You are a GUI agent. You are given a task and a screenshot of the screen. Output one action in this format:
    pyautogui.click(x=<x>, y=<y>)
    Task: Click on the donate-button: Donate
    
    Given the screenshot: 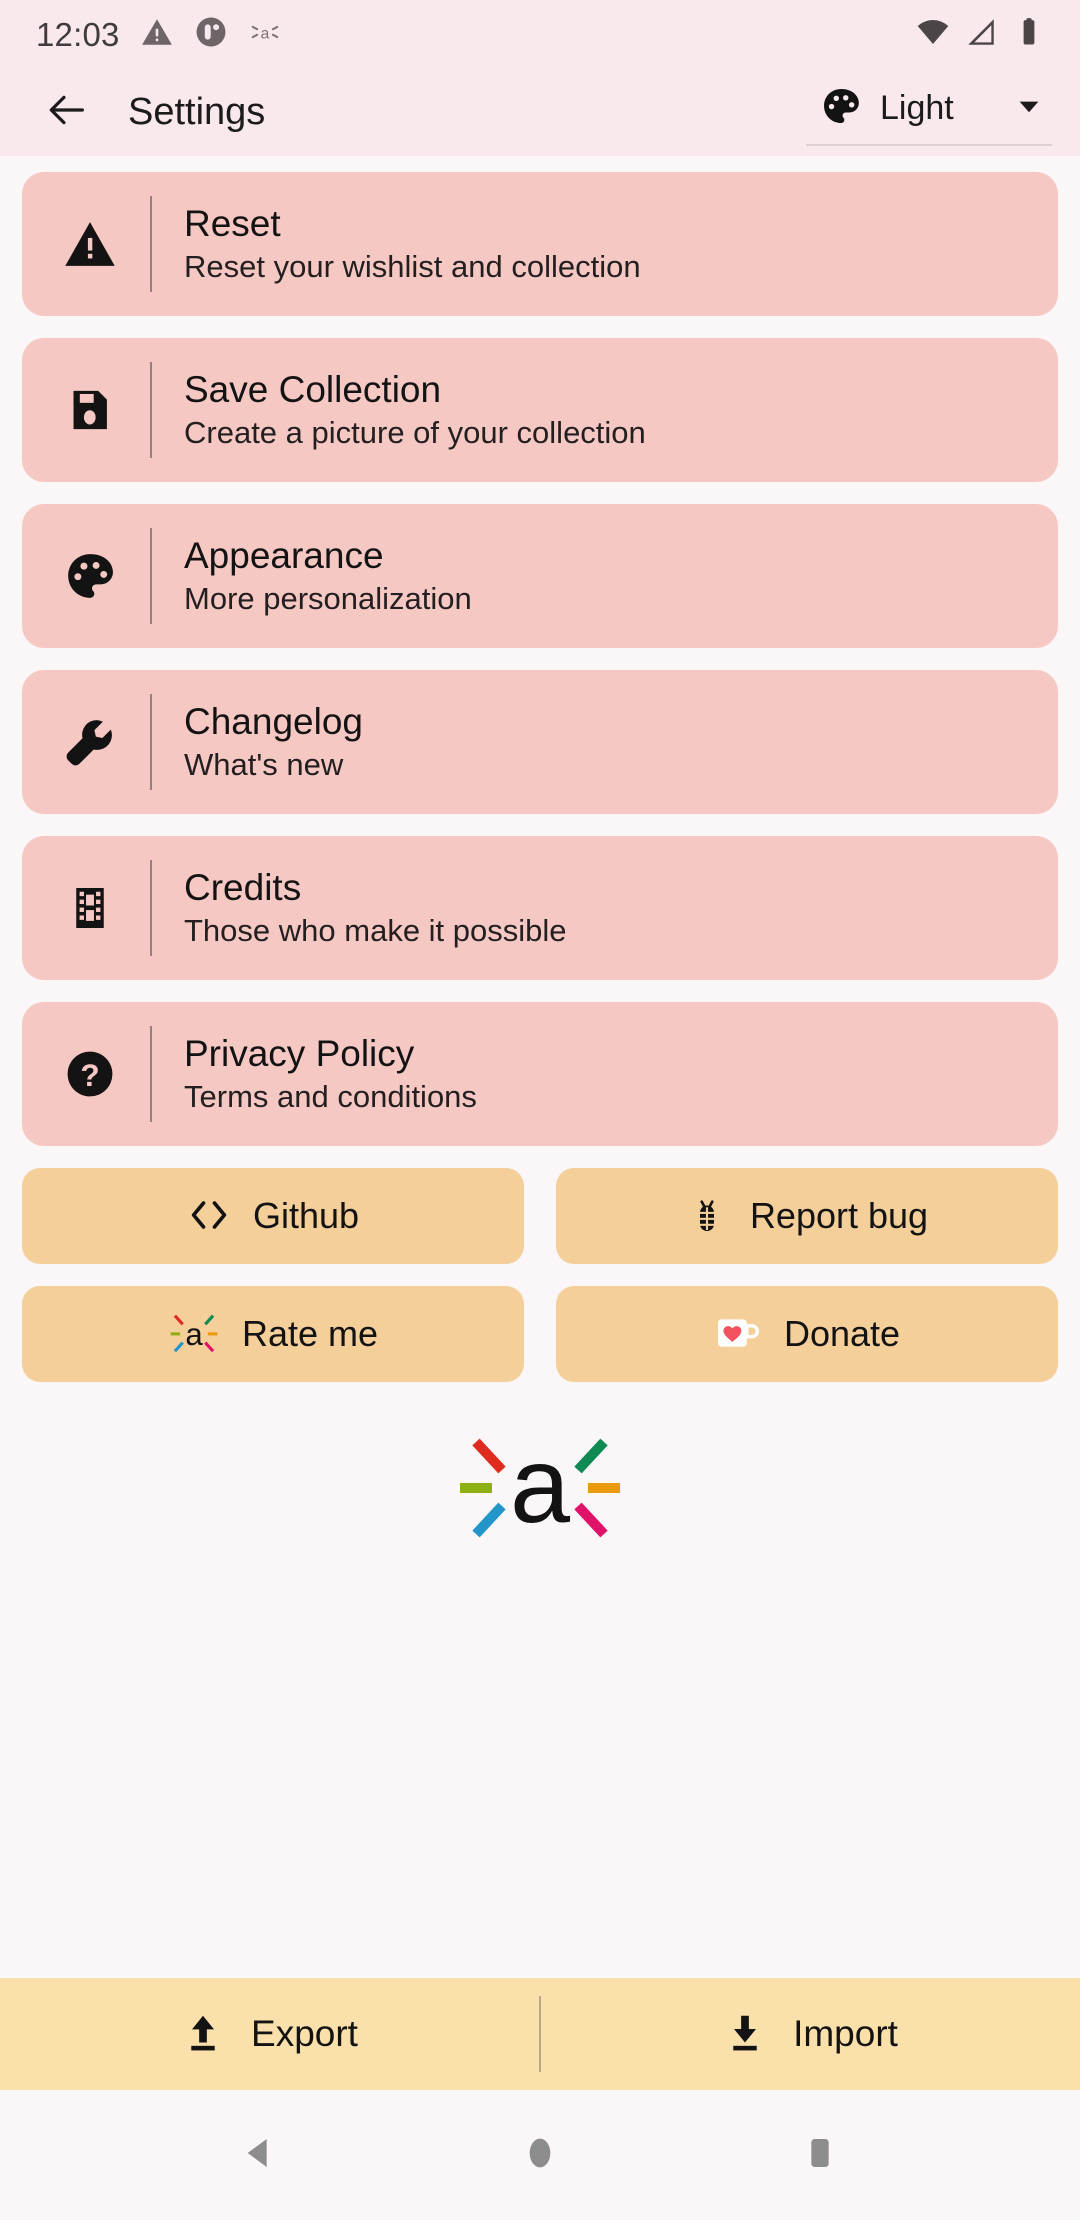 What is the action you would take?
    pyautogui.click(x=807, y=1334)
    